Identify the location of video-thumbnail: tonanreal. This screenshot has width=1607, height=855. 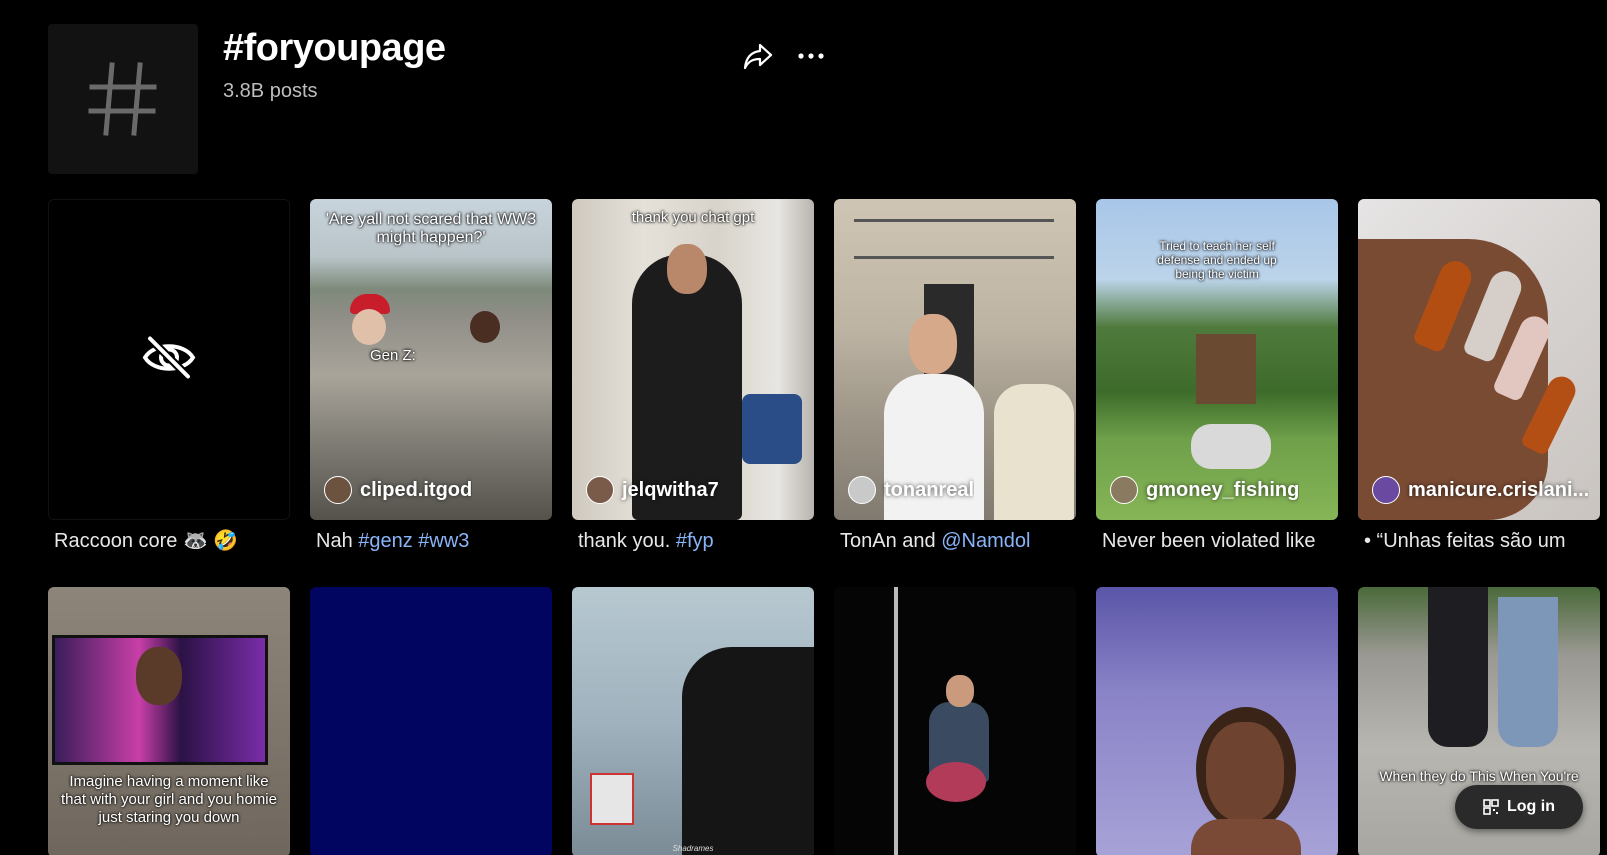
(955, 359).